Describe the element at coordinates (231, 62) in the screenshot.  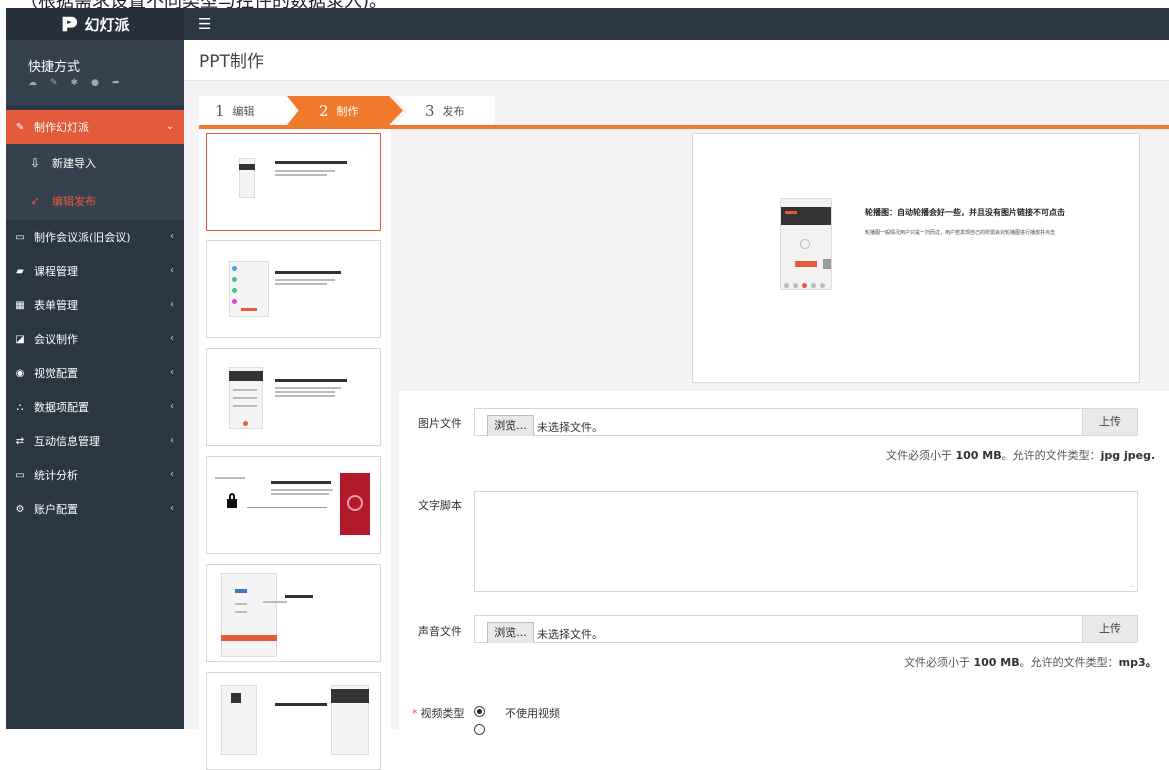
I see `page-title: PPT制作` at that location.